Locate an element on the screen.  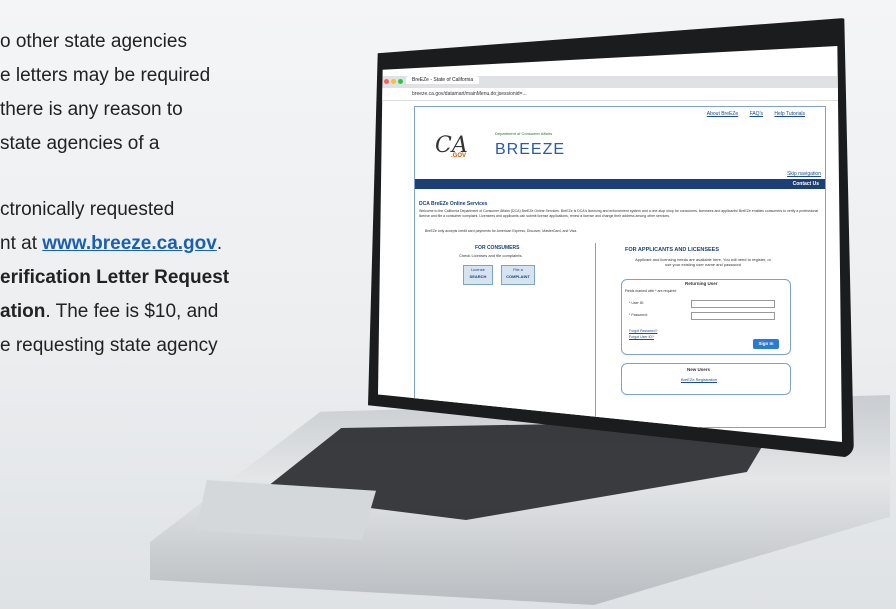
user-id-input is located at coordinates (733, 304).